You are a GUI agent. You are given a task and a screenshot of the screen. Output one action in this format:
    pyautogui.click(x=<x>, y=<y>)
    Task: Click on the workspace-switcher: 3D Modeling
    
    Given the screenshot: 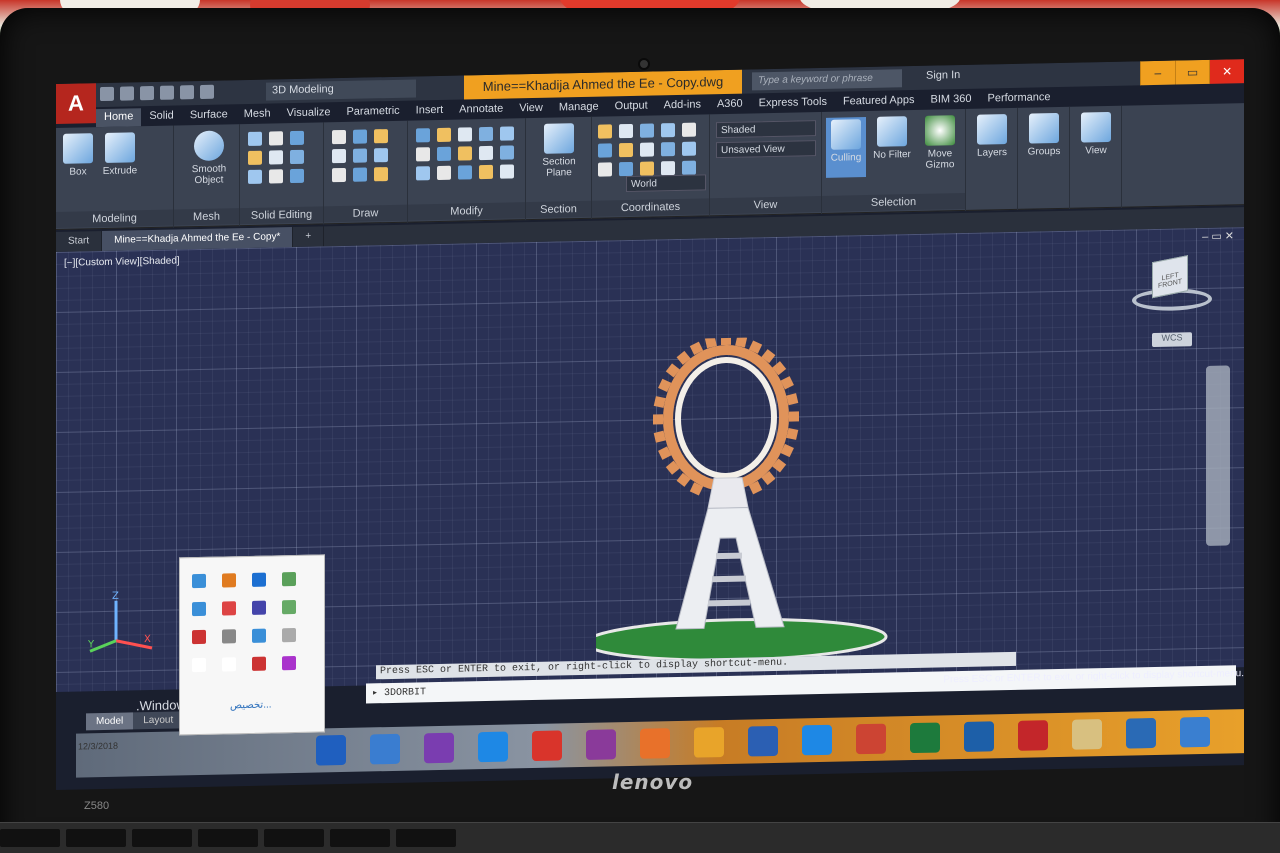 What is the action you would take?
    pyautogui.click(x=341, y=90)
    